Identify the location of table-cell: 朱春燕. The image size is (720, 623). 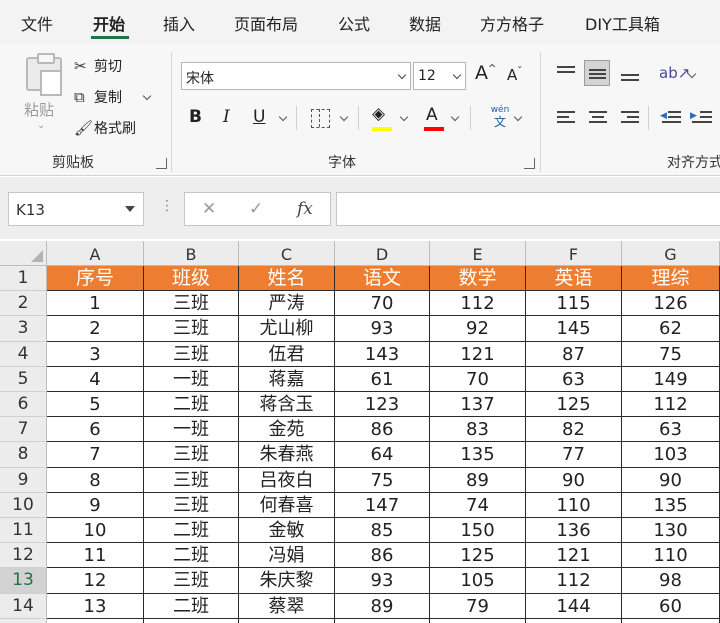
(287, 455).